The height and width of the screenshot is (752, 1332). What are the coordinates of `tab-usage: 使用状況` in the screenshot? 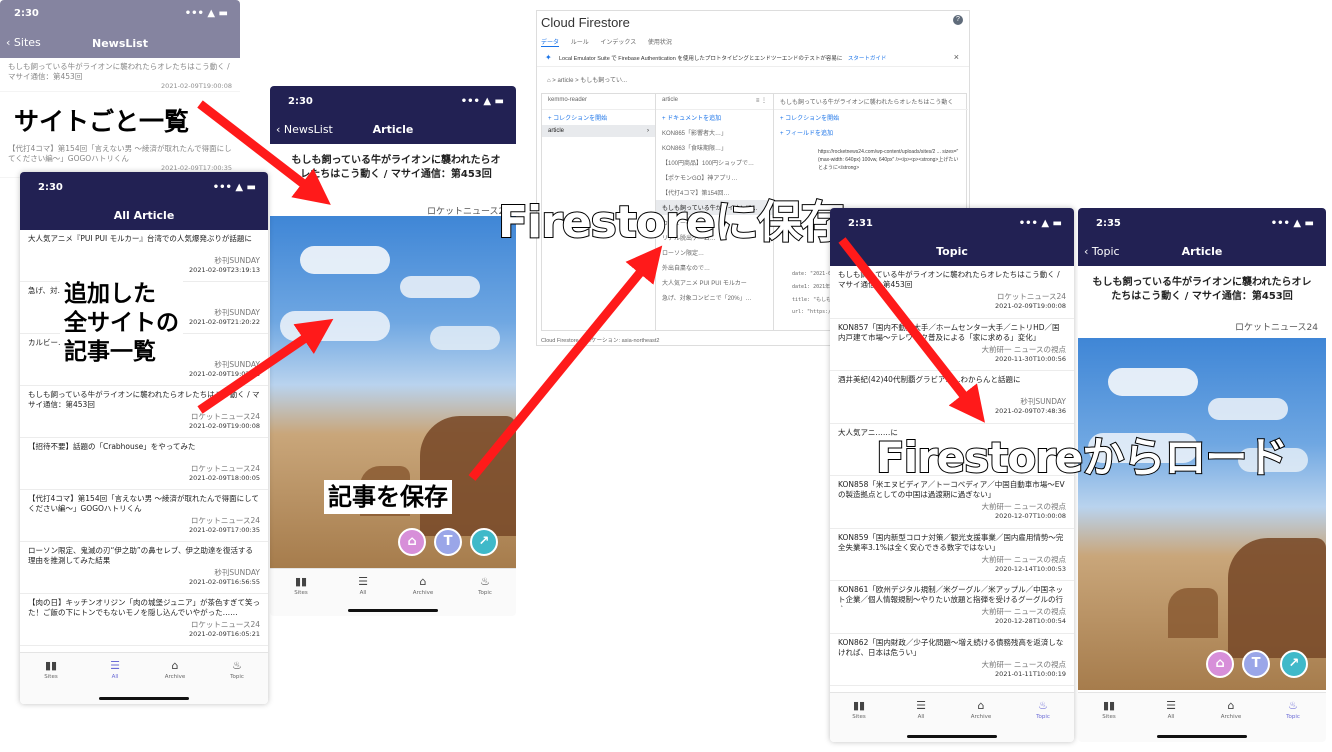 It's located at (660, 43).